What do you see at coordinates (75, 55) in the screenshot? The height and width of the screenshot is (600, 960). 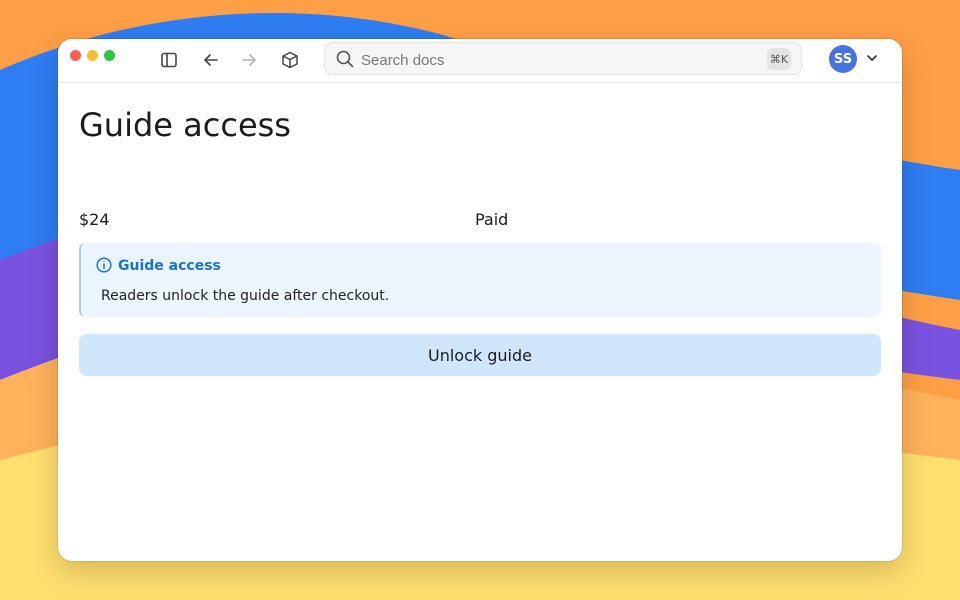 I see `close-window-button` at bounding box center [75, 55].